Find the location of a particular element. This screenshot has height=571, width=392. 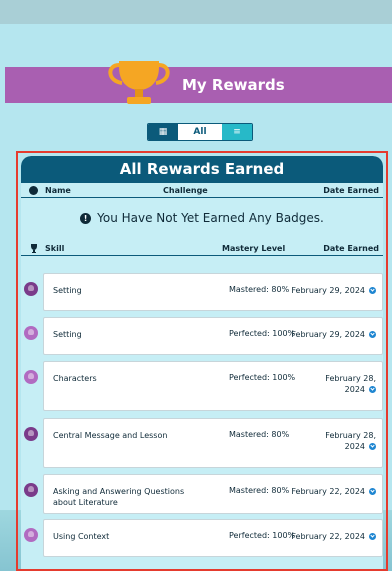

empty-badges-message: ! You Have Not Yet Earned Any Badges. is located at coordinates (202, 218).